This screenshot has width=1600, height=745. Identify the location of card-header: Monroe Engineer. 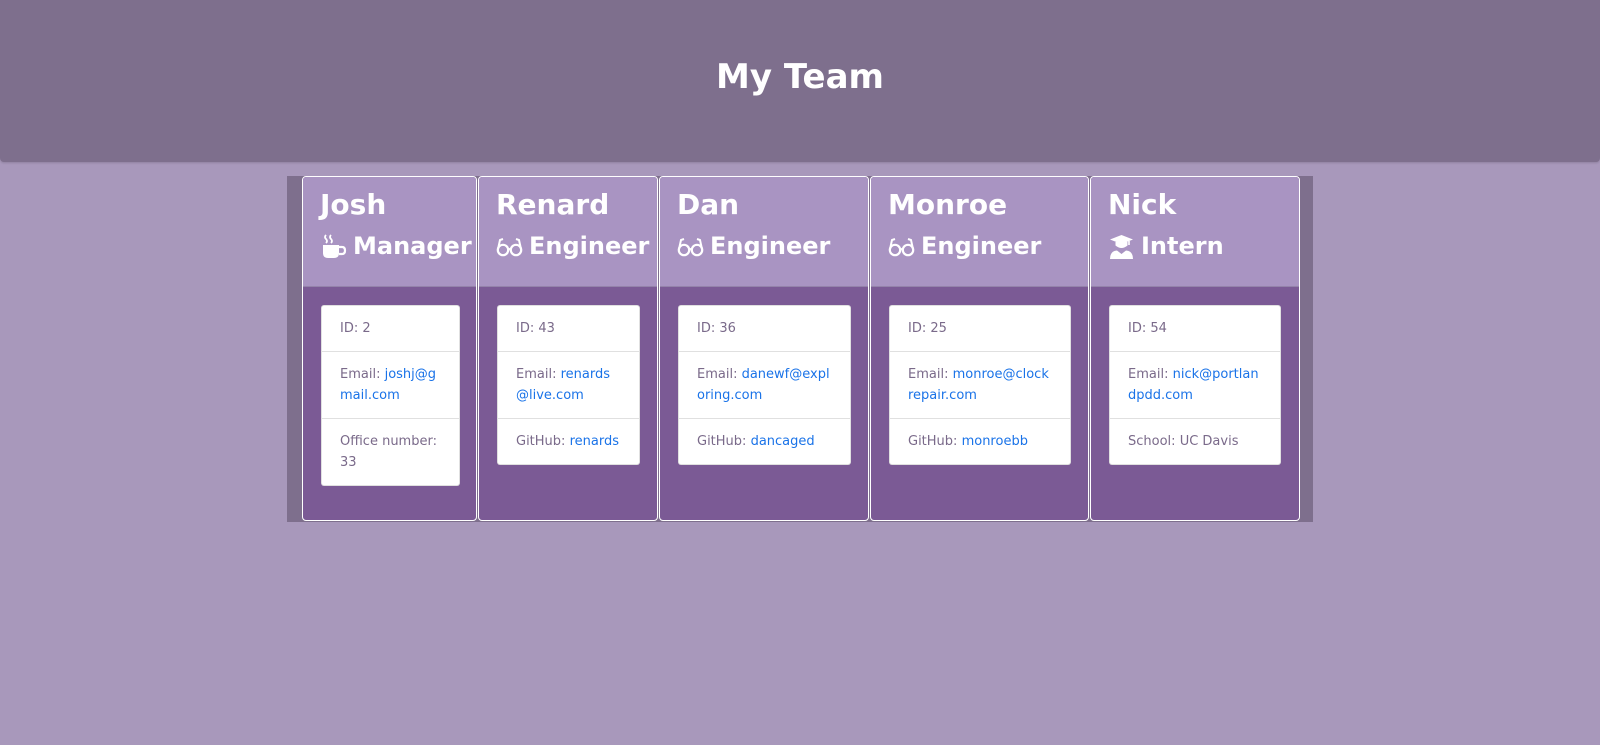
(979, 232).